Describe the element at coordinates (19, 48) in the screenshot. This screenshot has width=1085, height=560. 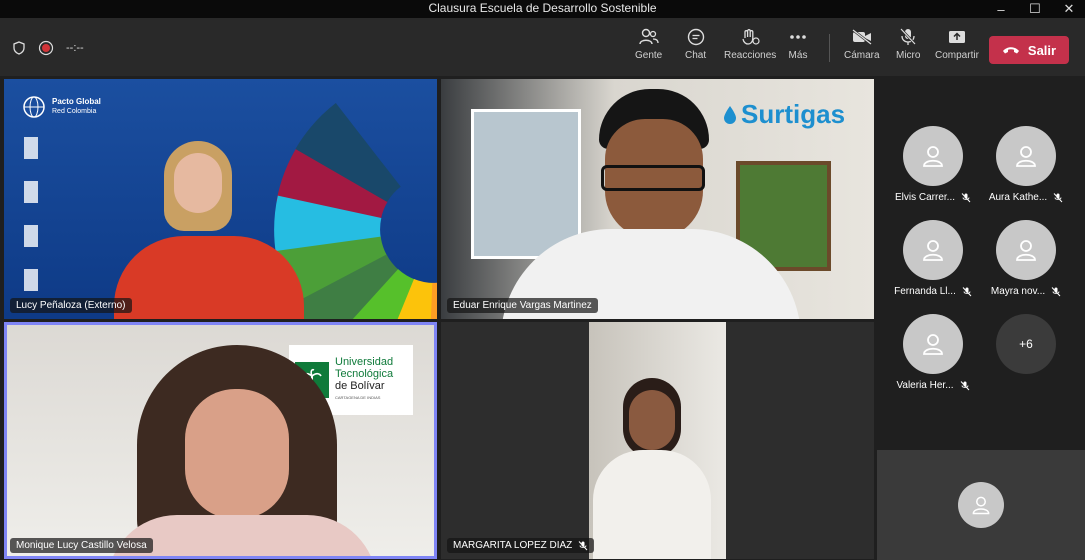
I see `shield-icon` at that location.